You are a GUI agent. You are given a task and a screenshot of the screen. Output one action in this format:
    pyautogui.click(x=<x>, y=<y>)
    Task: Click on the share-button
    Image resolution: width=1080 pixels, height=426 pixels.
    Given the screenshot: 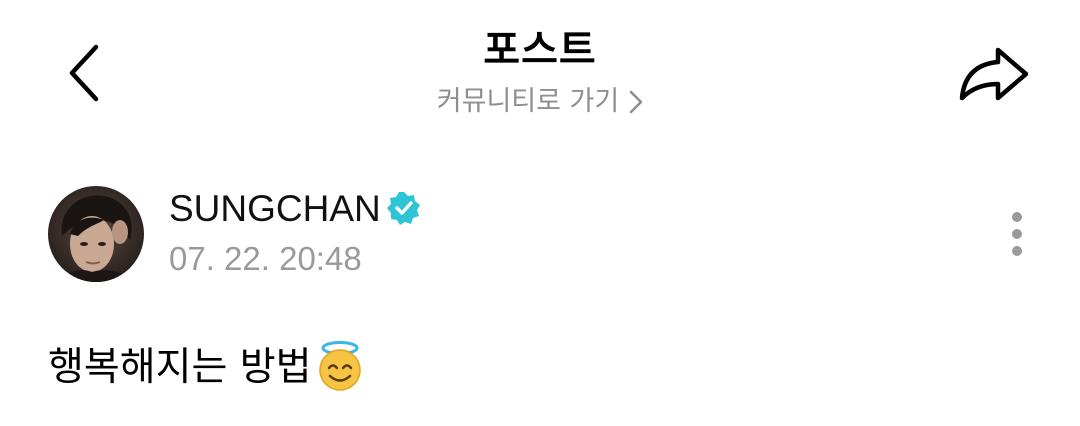 What is the action you would take?
    pyautogui.click(x=994, y=75)
    